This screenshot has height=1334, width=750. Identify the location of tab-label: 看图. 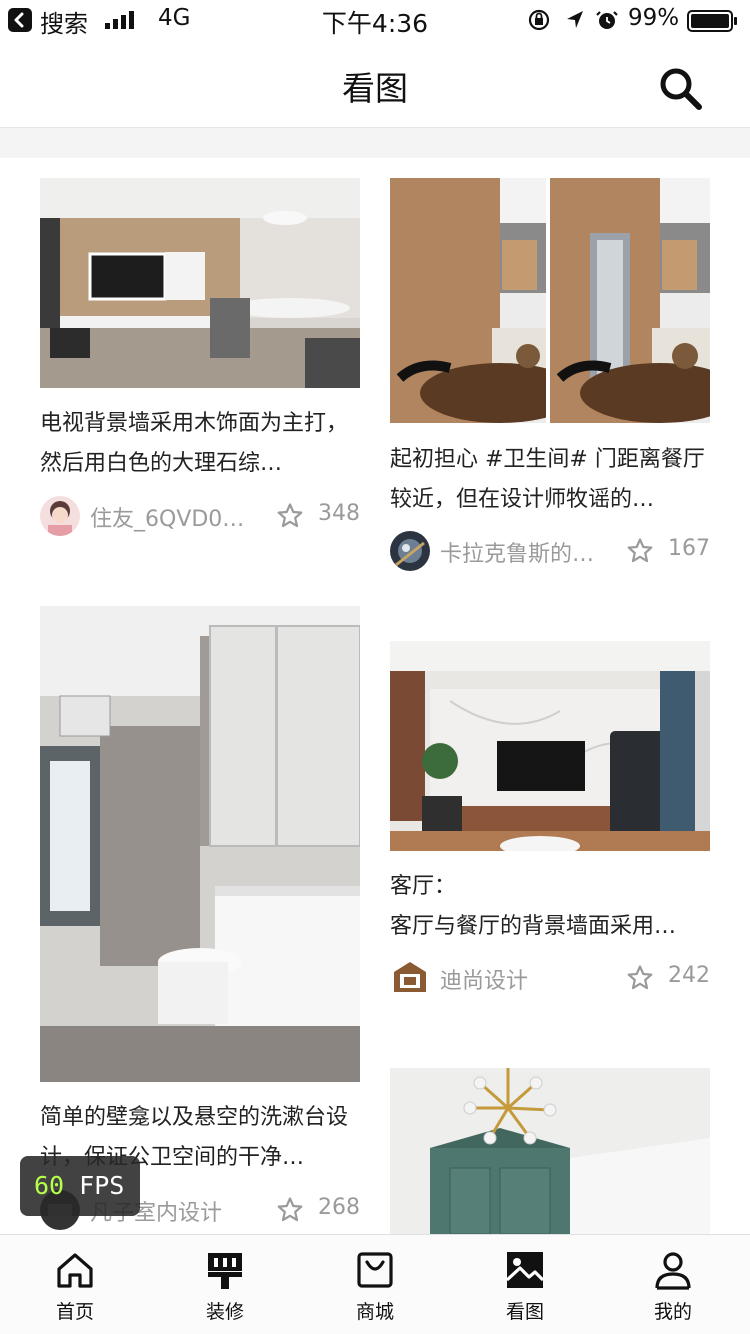
(524, 1312).